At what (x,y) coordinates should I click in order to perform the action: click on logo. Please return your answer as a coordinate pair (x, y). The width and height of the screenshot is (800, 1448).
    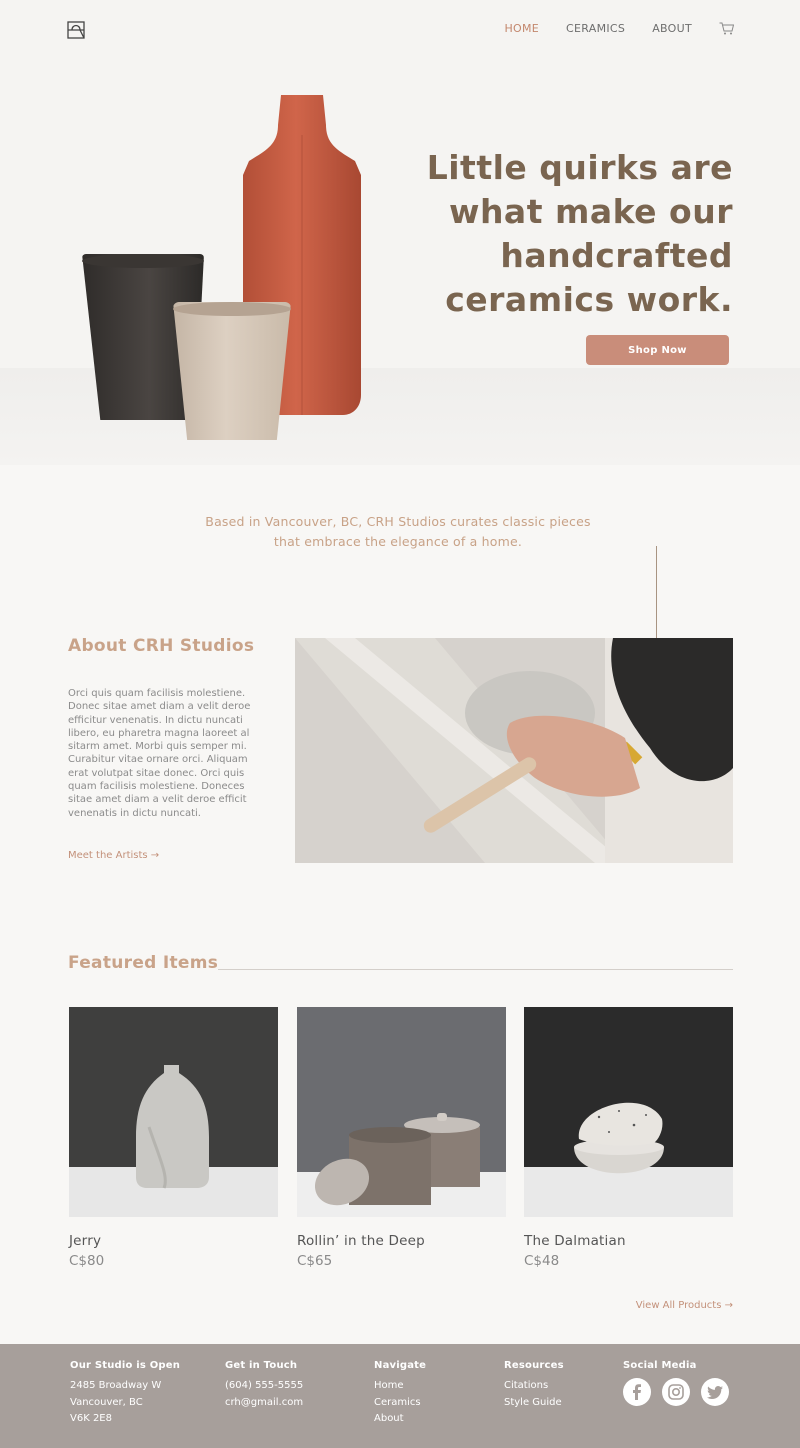
    Looking at the image, I should click on (76, 30).